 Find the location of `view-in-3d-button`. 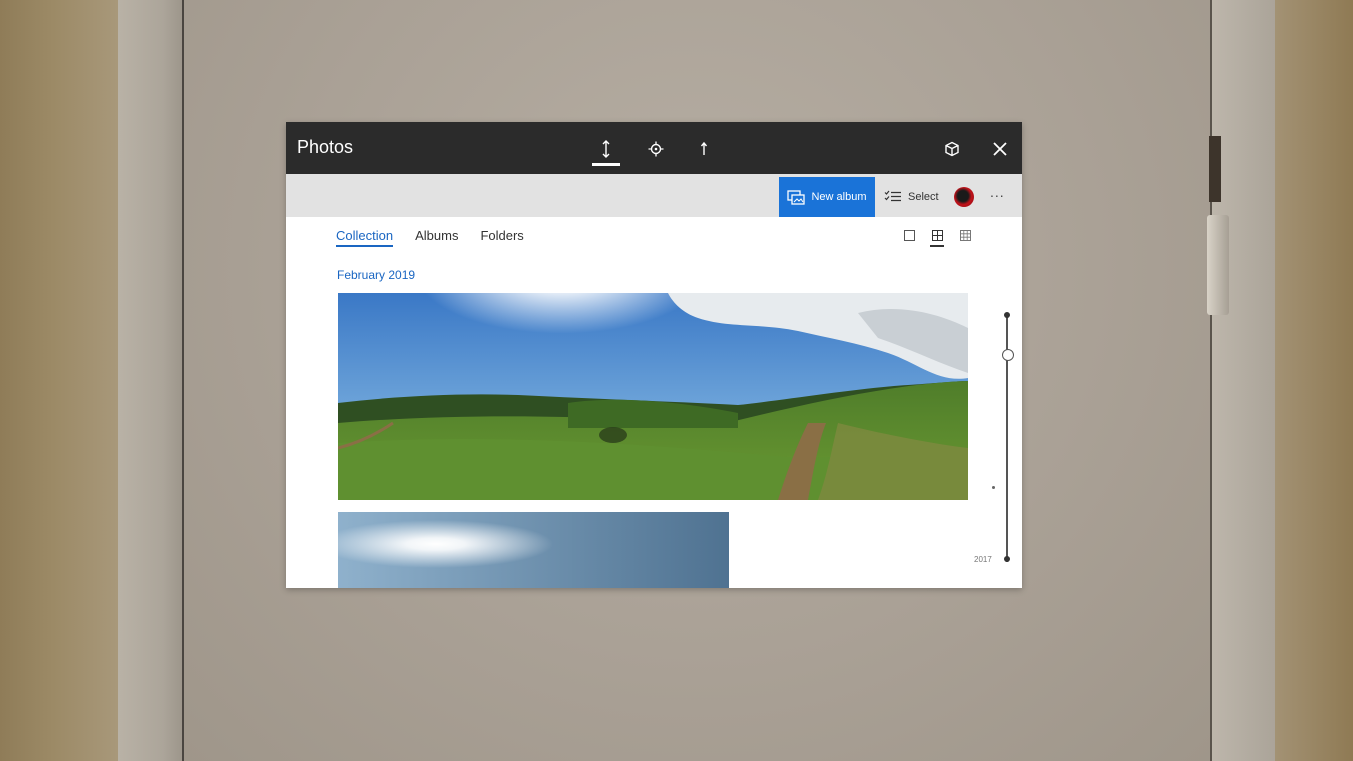

view-in-3d-button is located at coordinates (952, 149).